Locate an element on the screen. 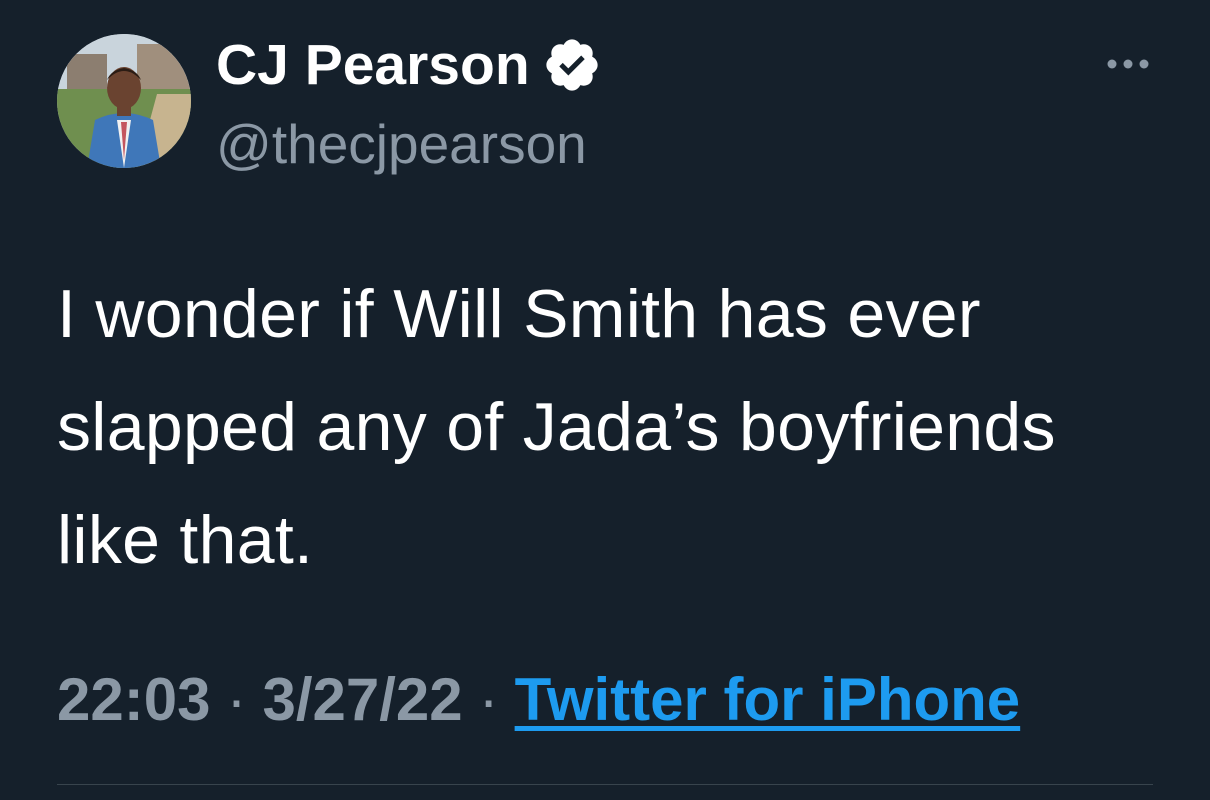  avatar is located at coordinates (124, 101).